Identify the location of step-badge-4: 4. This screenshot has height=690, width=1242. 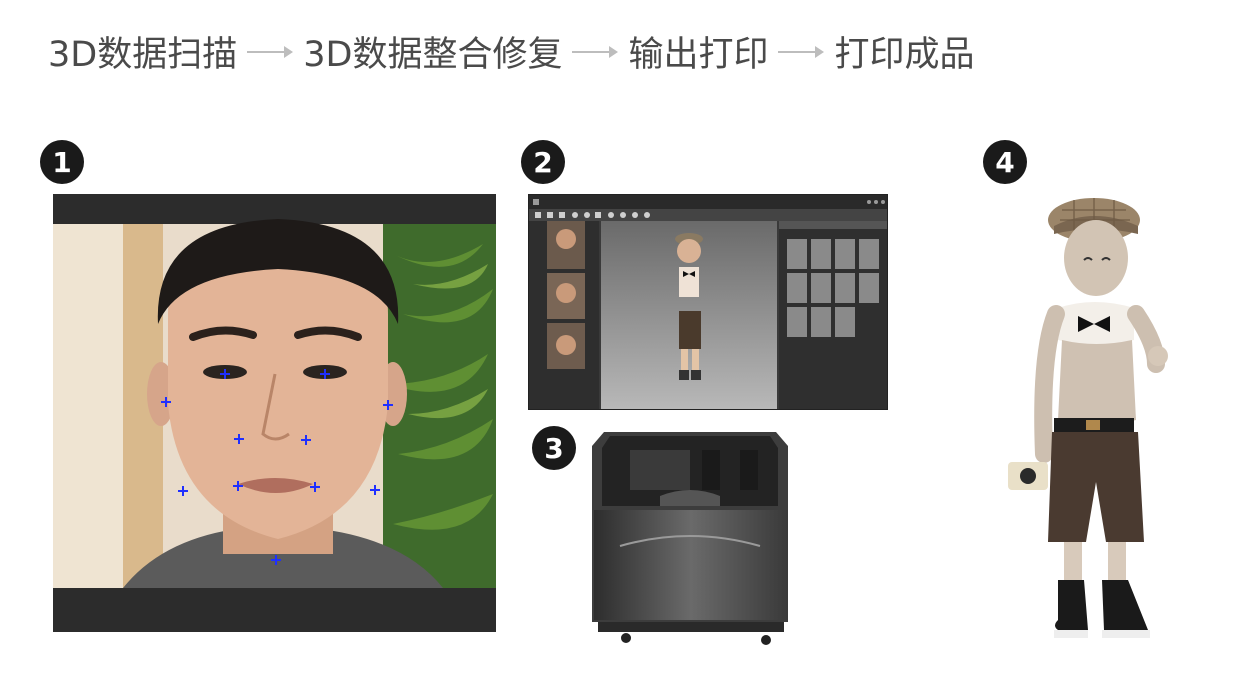
(1005, 162).